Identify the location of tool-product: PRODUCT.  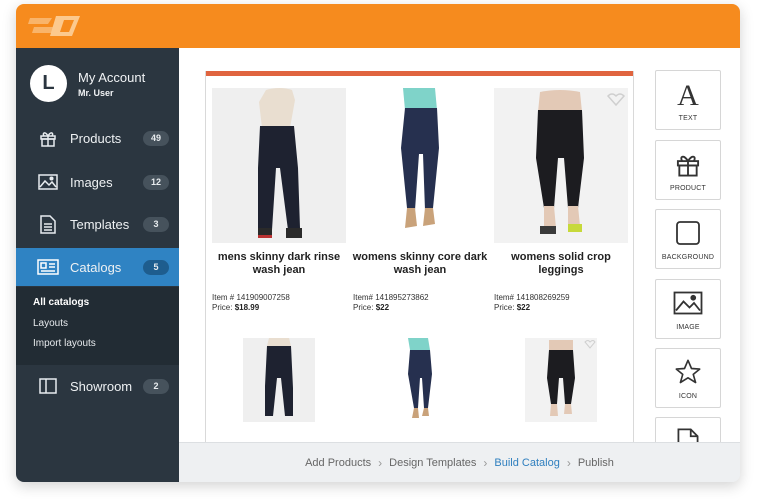
(688, 170).